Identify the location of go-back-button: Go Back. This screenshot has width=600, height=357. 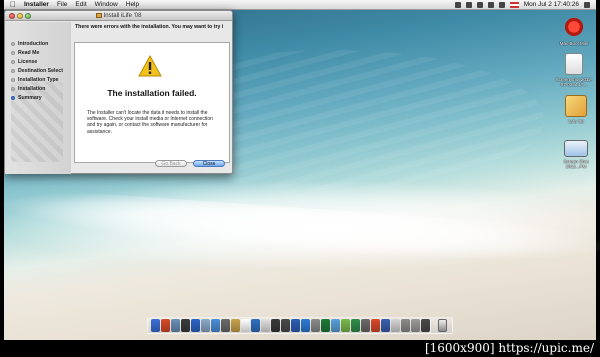
(171, 163).